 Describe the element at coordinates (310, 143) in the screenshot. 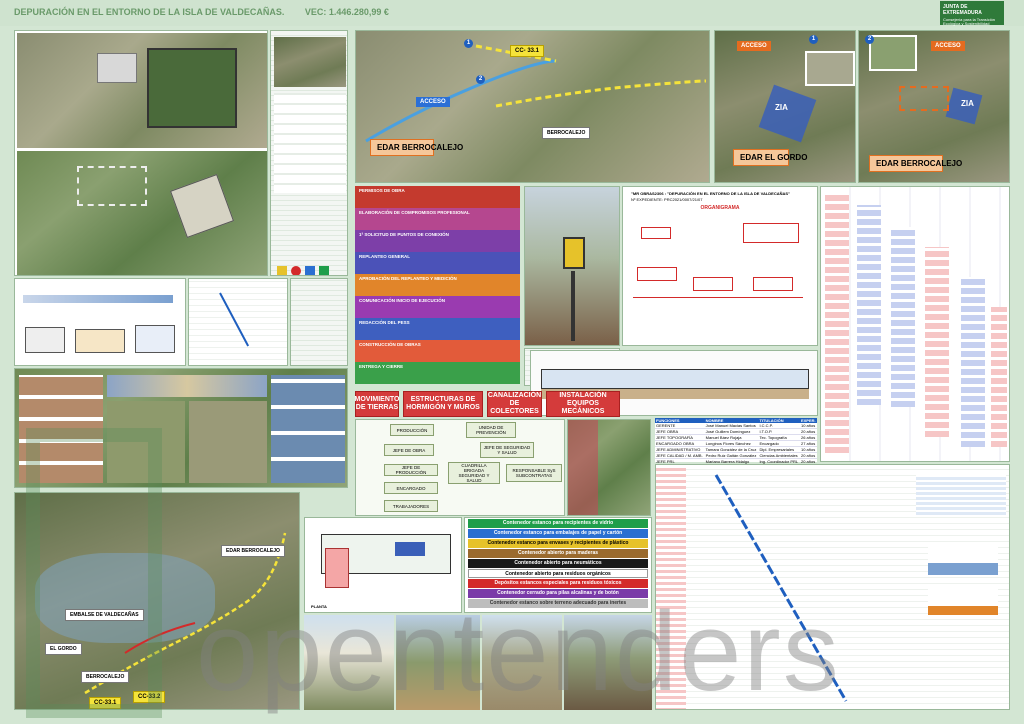

I see `legend-symbols` at that location.